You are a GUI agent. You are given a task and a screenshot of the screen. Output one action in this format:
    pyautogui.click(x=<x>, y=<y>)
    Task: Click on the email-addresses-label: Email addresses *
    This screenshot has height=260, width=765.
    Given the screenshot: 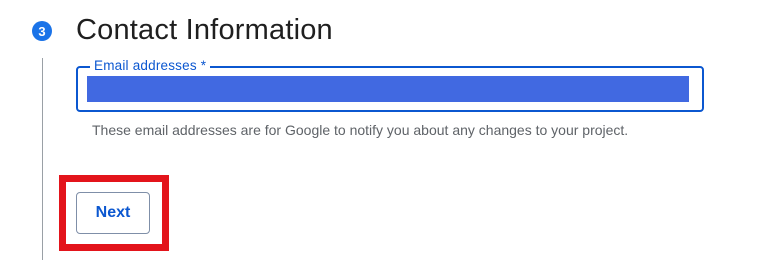 What is the action you would take?
    pyautogui.click(x=150, y=66)
    